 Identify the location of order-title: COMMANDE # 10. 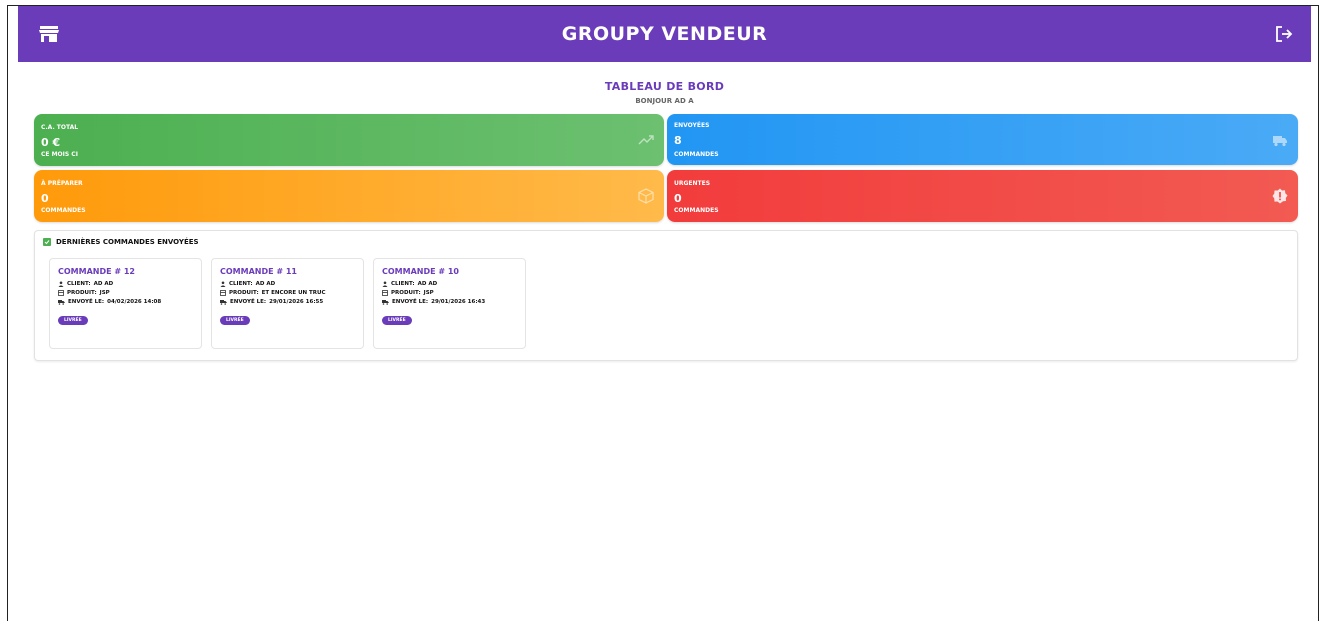
(420, 271).